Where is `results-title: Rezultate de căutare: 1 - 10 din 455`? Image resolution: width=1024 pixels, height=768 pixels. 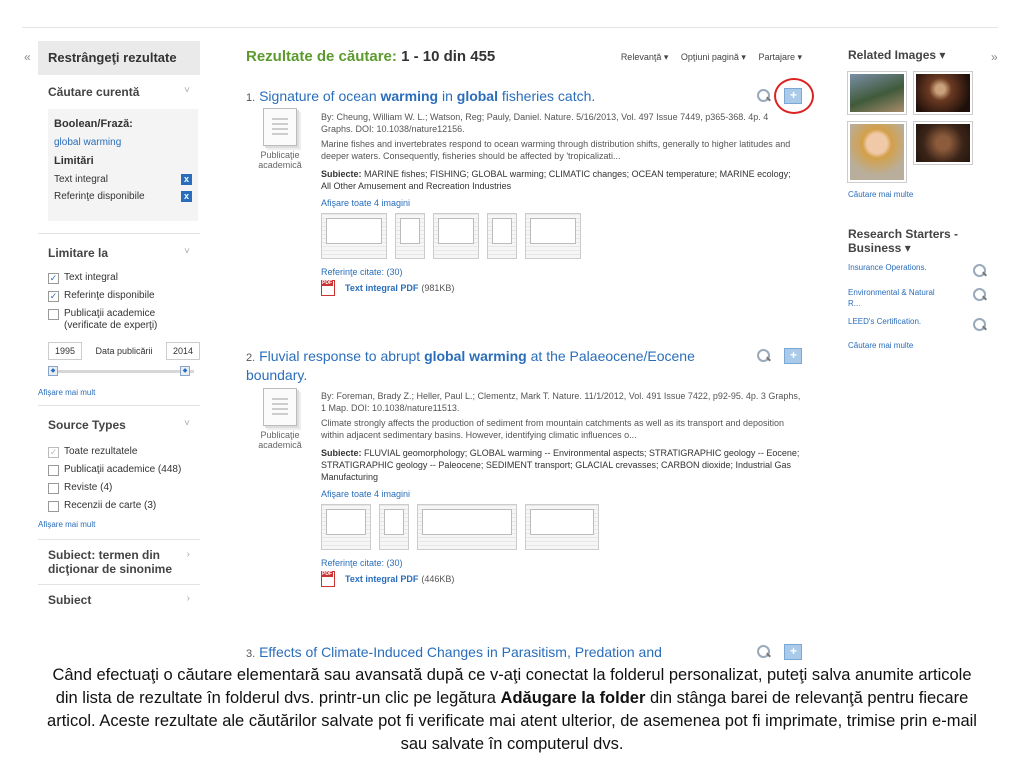
results-title: Rezultate de căutare: 1 - 10 din 455 is located at coordinates (371, 56).